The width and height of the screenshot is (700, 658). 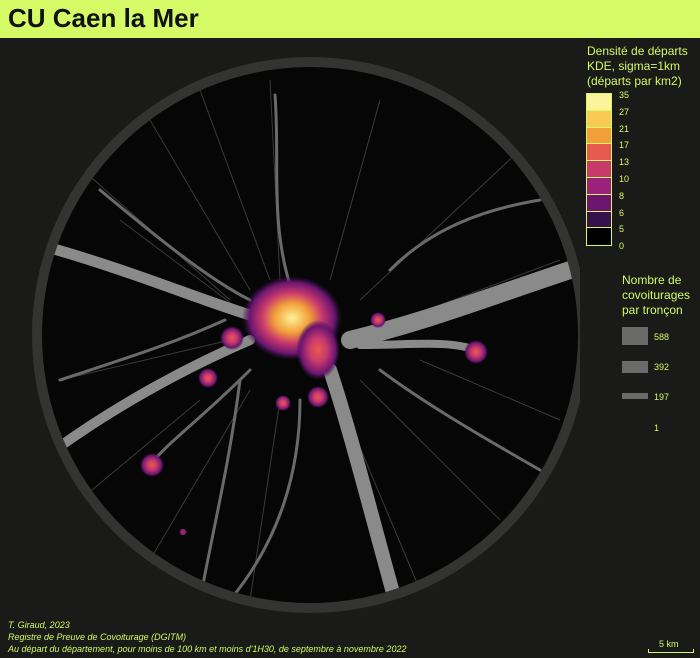 What do you see at coordinates (634, 66) in the screenshot?
I see `density-legend-title-2: KDE, sigma=1km` at bounding box center [634, 66].